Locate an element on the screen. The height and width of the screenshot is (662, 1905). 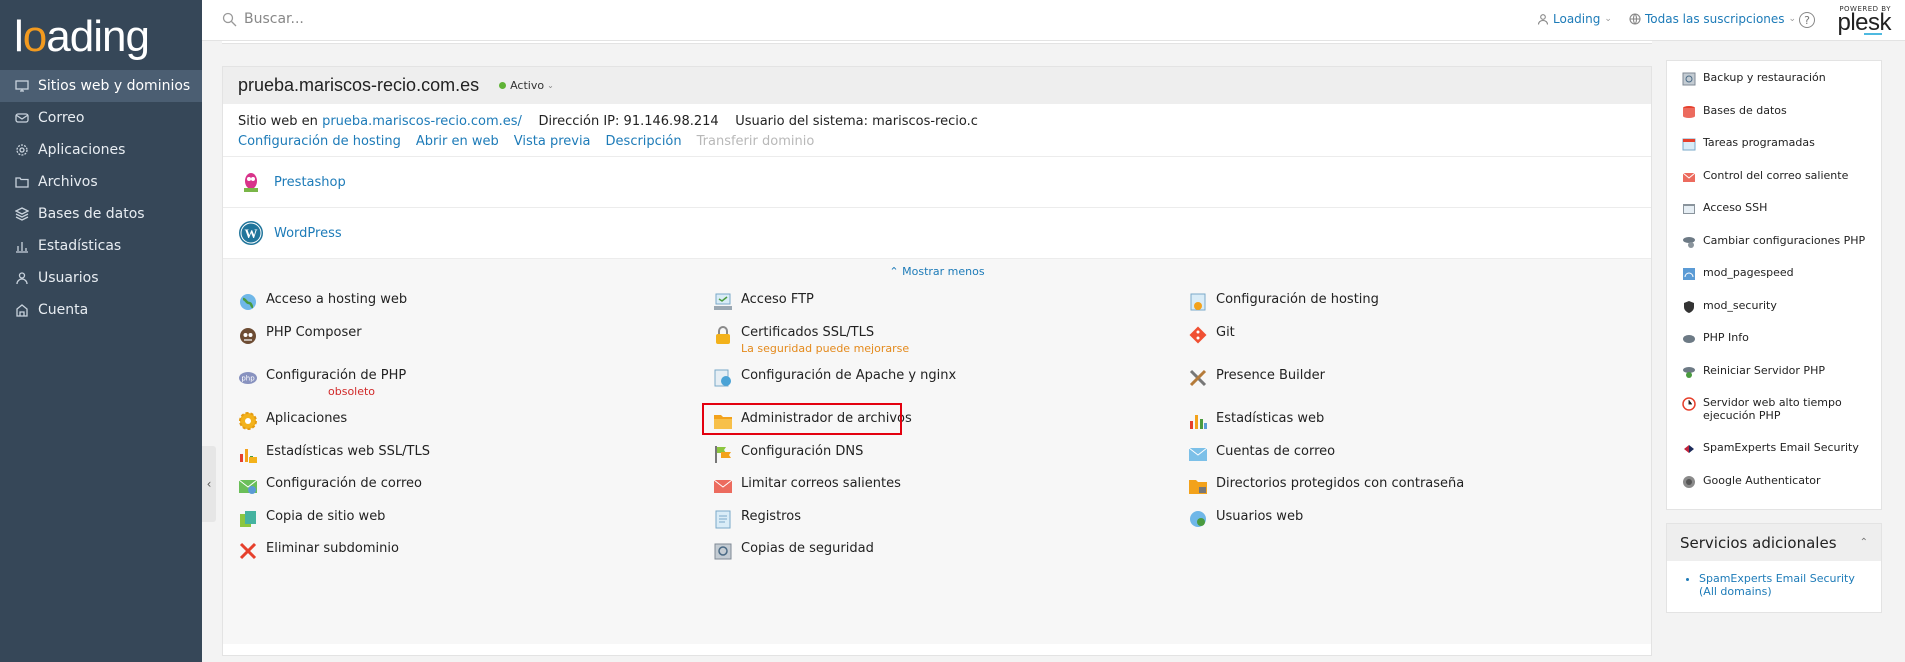
show-less-link: ⌃ Mostrar menos is located at coordinates (937, 271).